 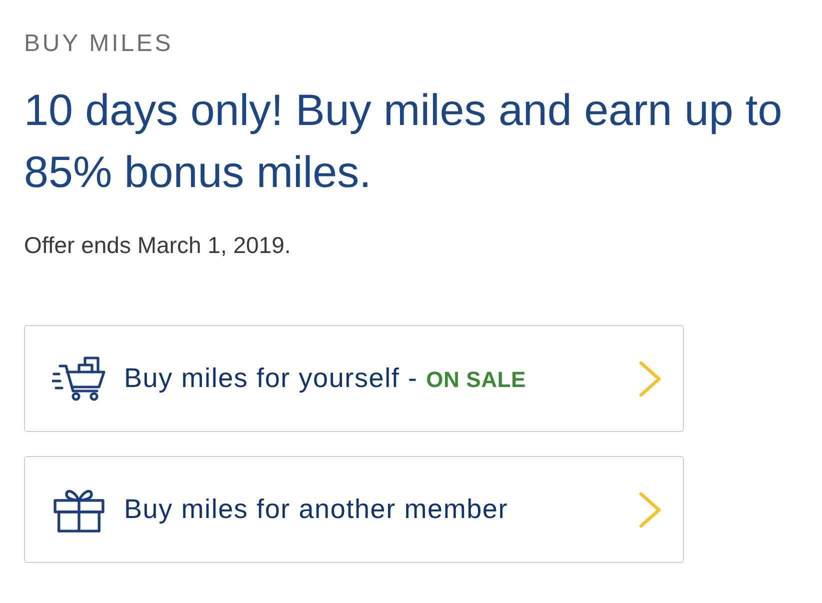 What do you see at coordinates (354, 509) in the screenshot?
I see `buy-miles-option: Buy miles for another member` at bounding box center [354, 509].